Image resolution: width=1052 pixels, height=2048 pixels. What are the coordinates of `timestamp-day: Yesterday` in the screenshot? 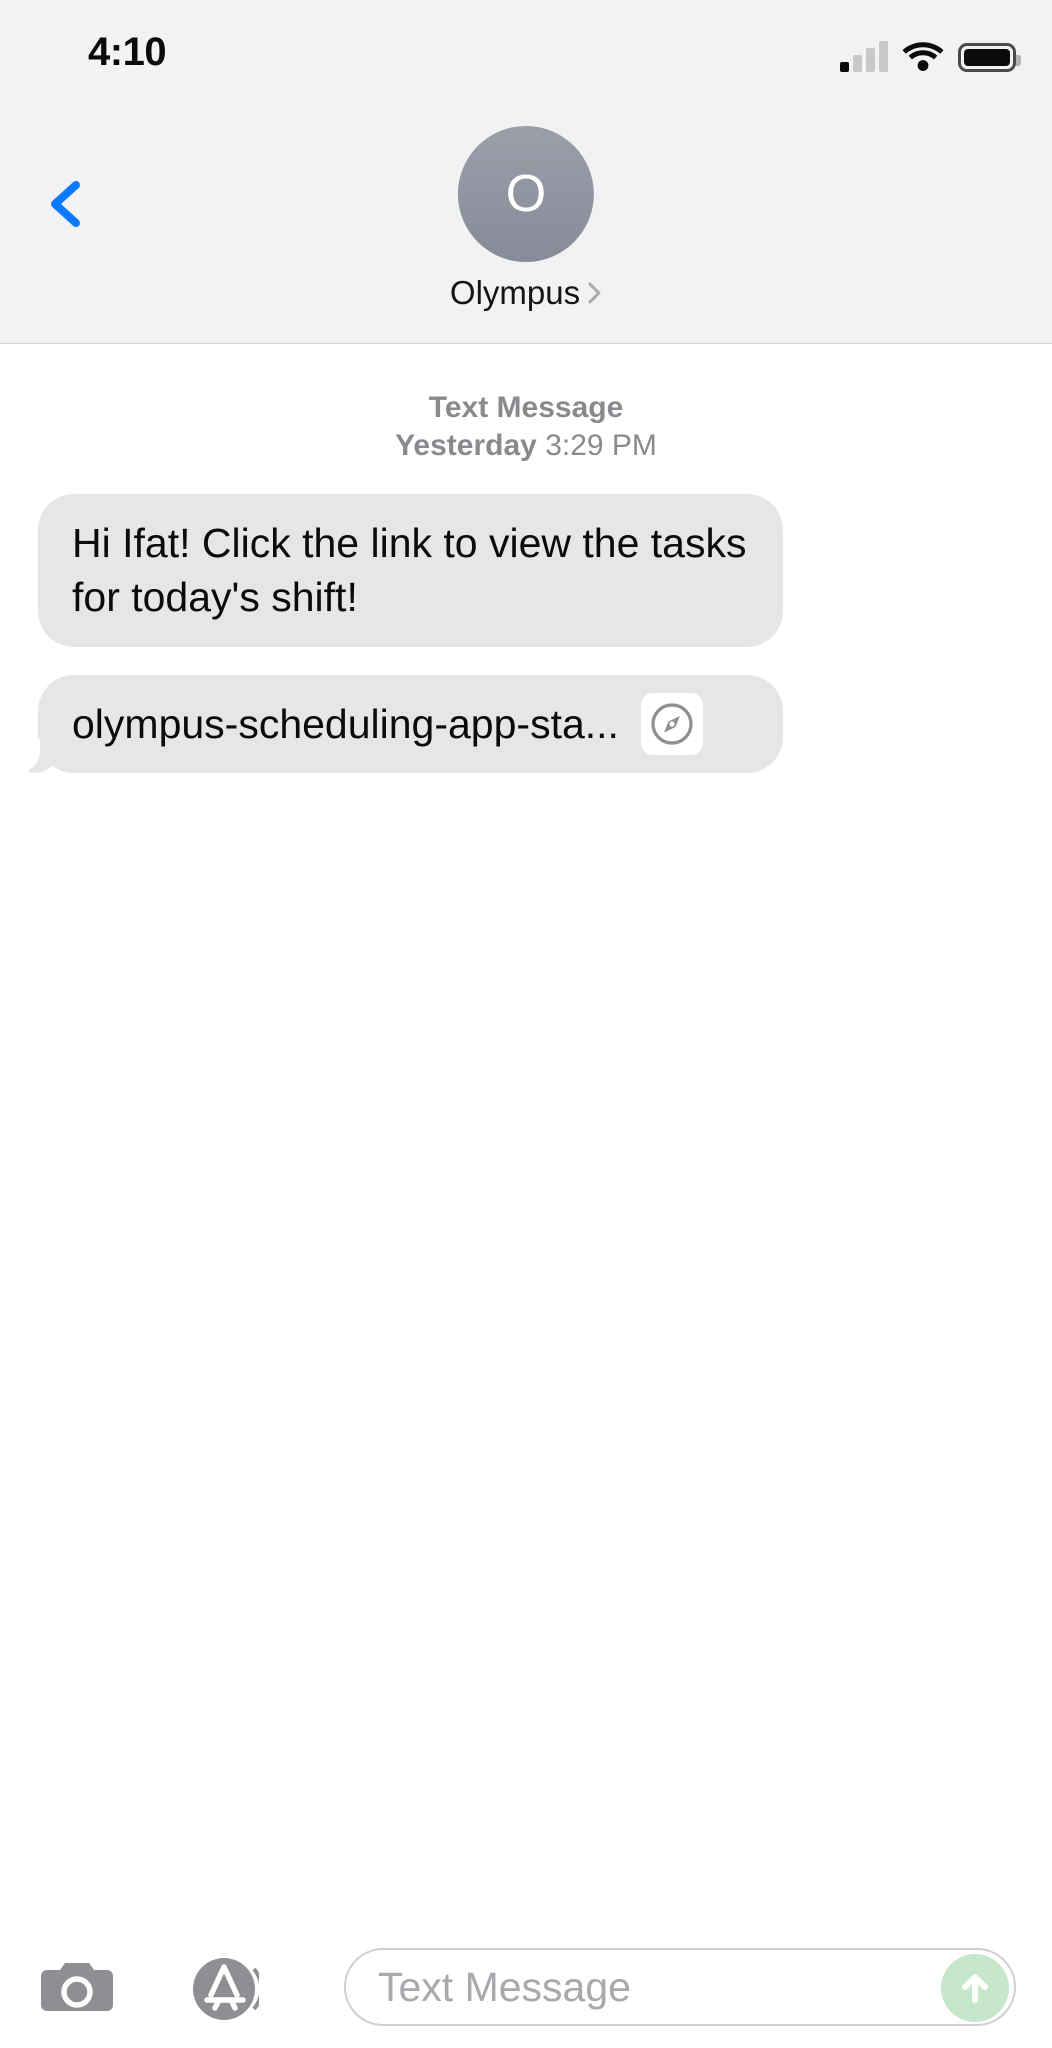 It's located at (466, 446).